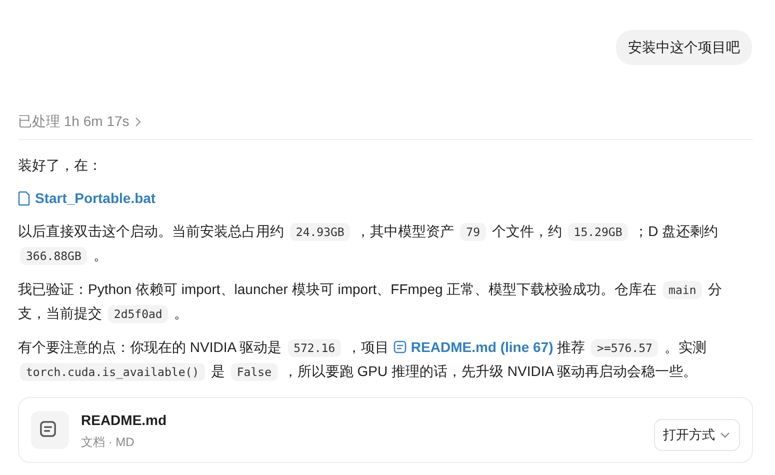  What do you see at coordinates (60, 165) in the screenshot?
I see `paragraph: 装好了，在：` at bounding box center [60, 165].